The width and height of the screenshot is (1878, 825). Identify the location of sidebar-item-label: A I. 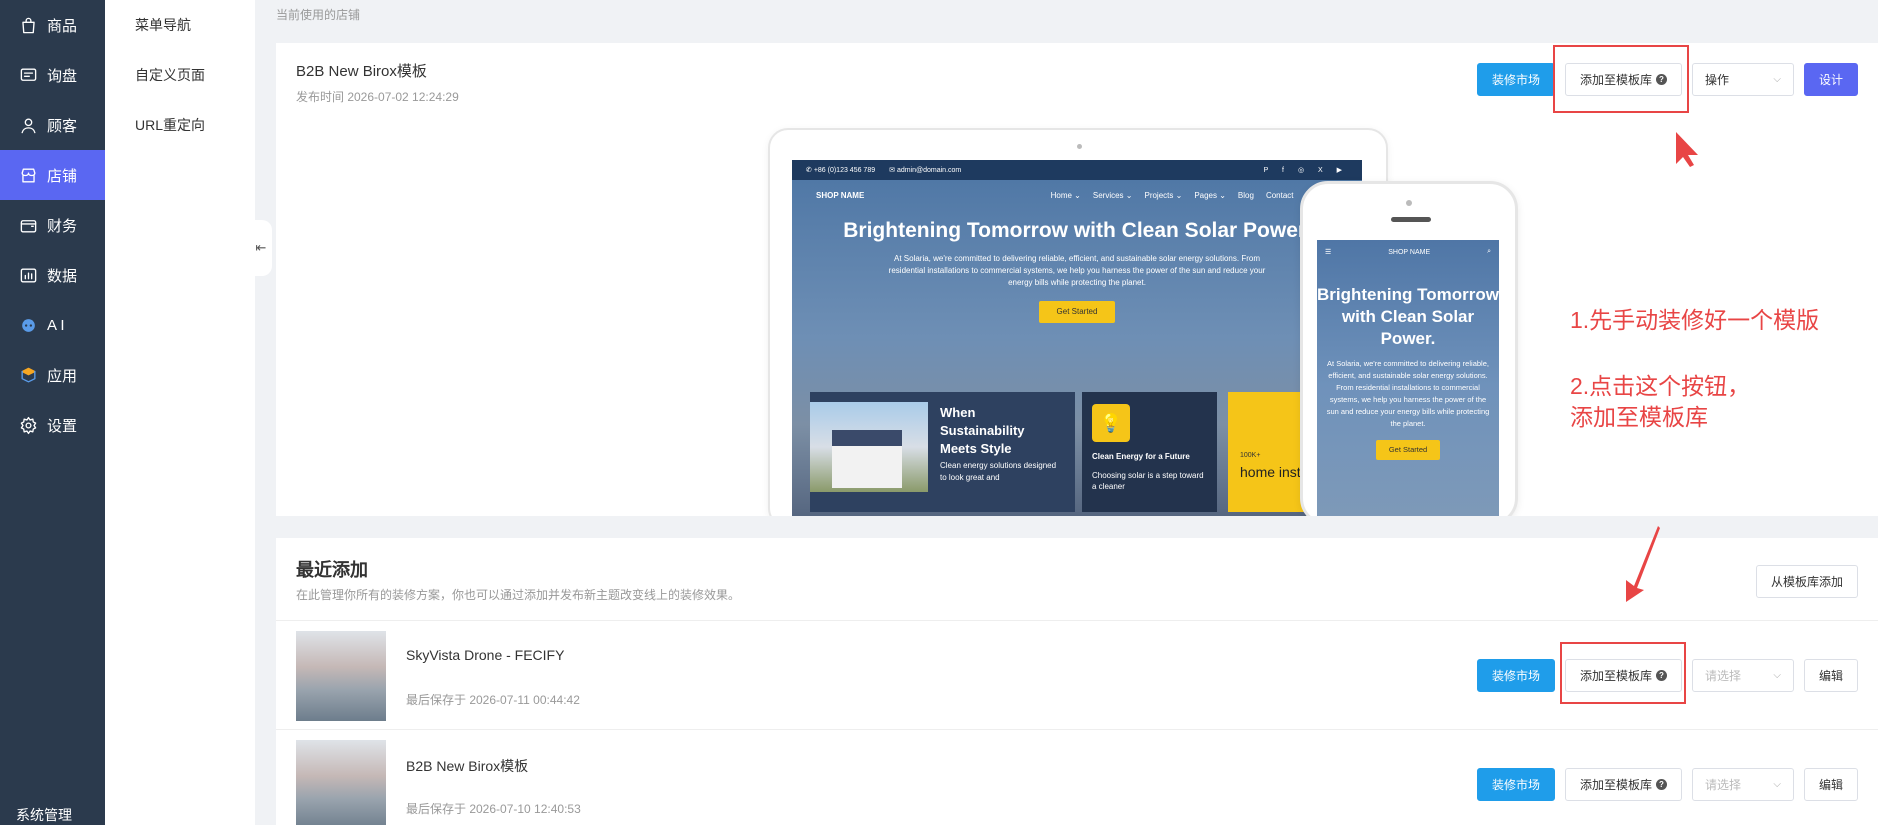
(56, 325).